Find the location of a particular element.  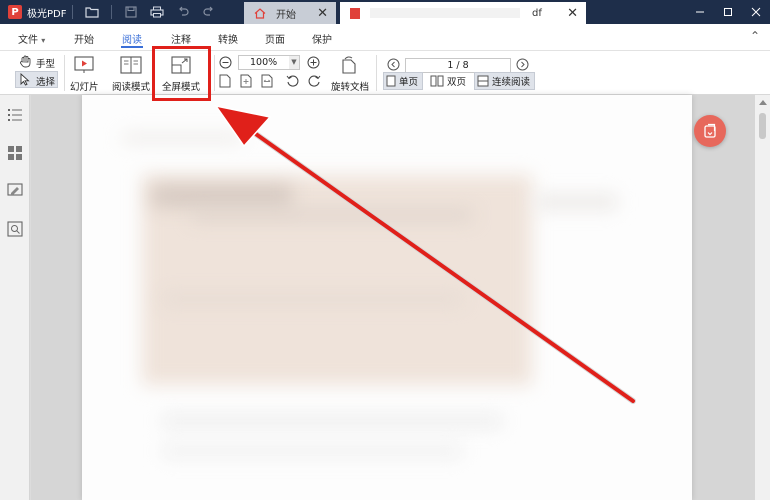

continuous-reading-label: 连续阅读 is located at coordinates (511, 82).